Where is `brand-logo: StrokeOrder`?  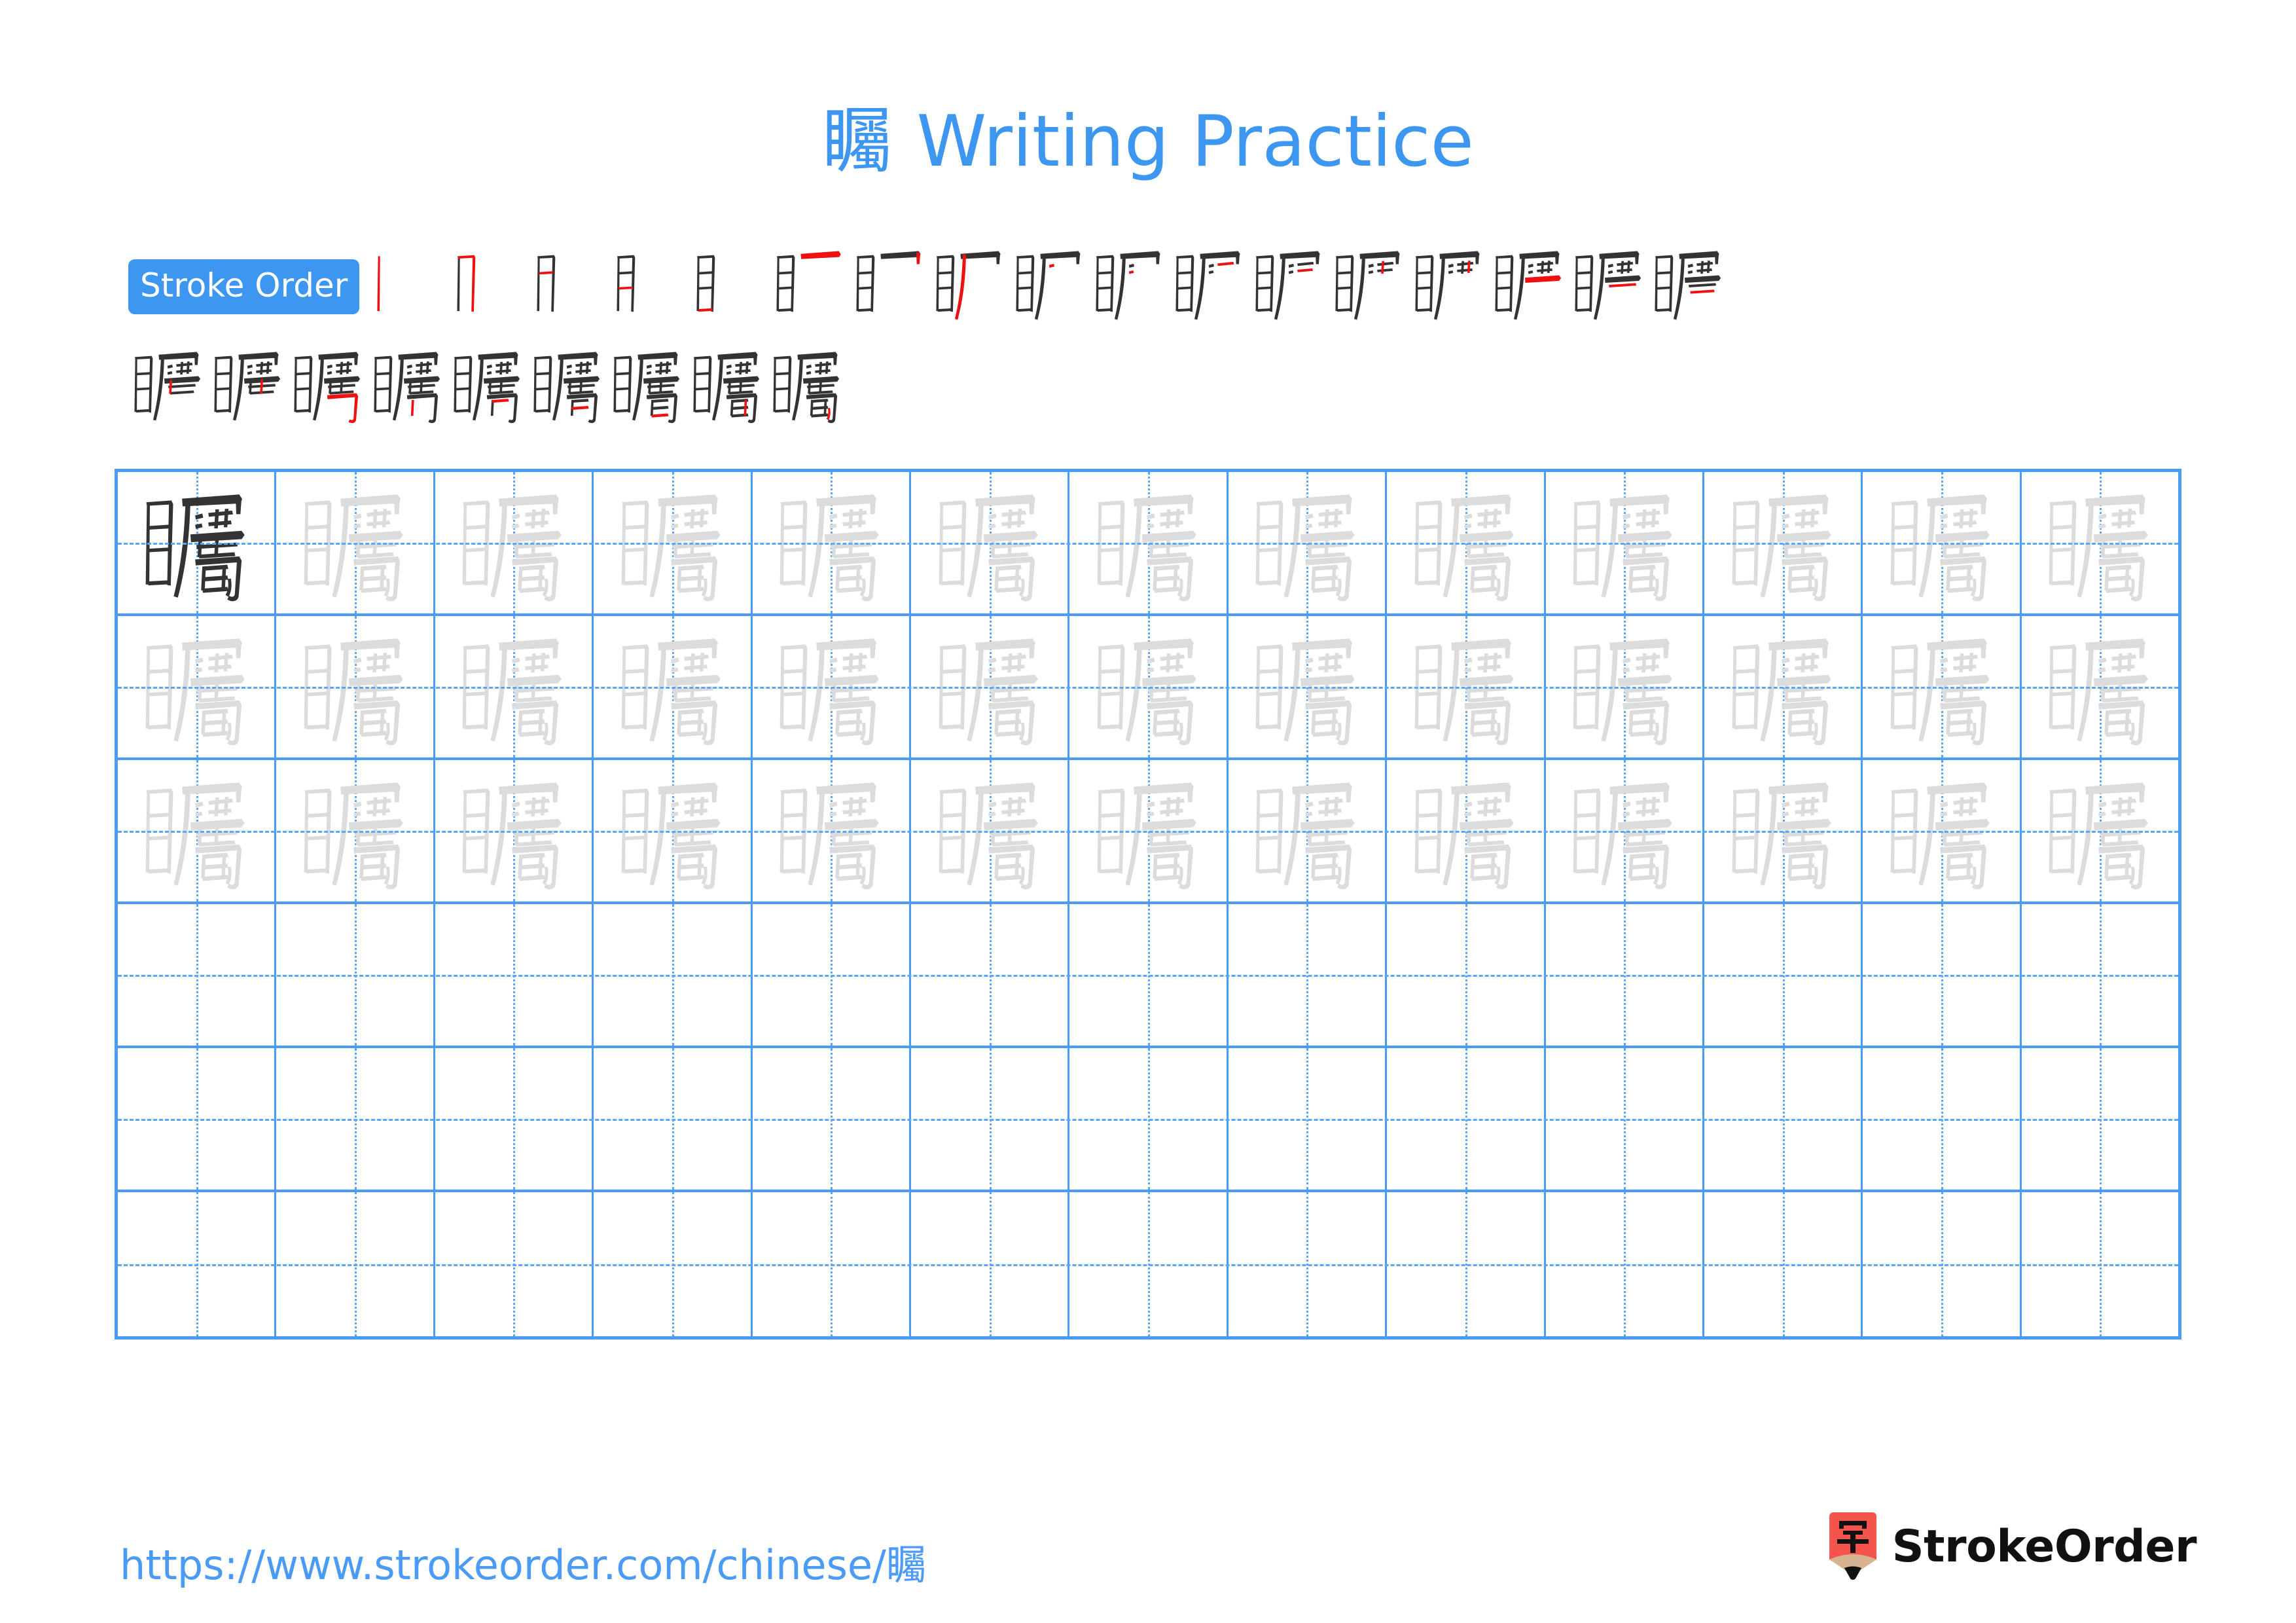 brand-logo: StrokeOrder is located at coordinates (2012, 1546).